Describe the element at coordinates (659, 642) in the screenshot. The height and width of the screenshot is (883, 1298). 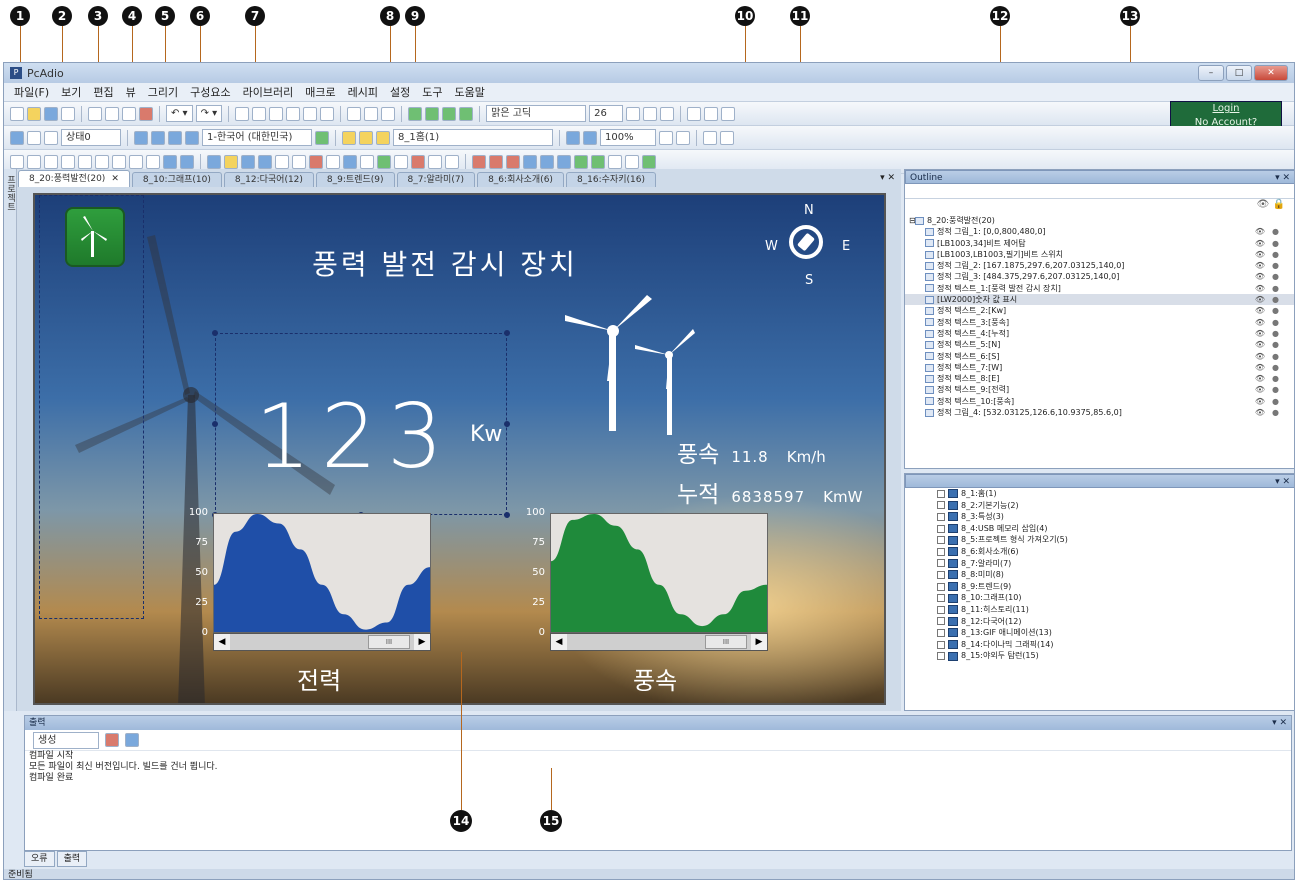
I see `wind-chart-scrollbar: ◀ III ▶` at that location.